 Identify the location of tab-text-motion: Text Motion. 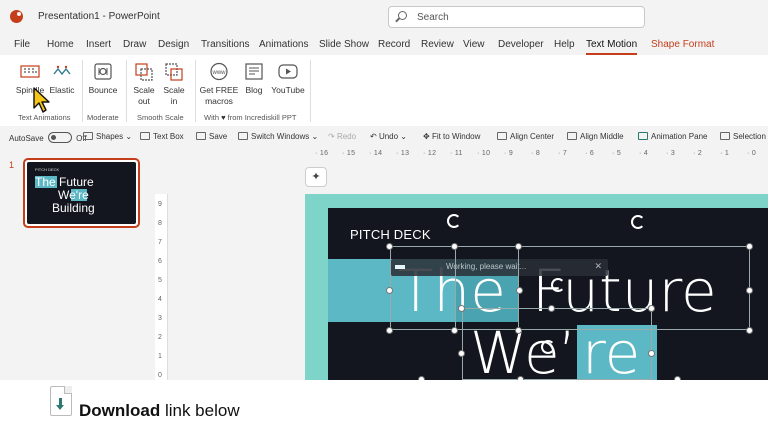
(612, 47).